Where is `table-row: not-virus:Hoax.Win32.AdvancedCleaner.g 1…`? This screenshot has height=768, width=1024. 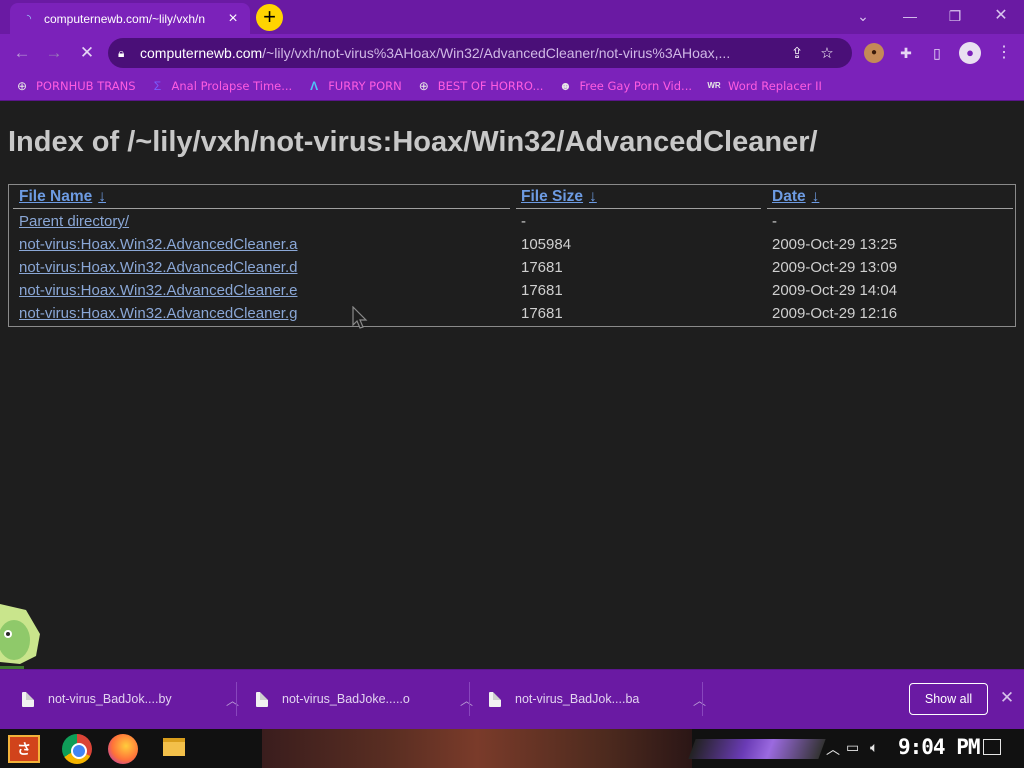 table-row: not-virus:Hoax.Win32.AdvancedCleaner.g 1… is located at coordinates (512, 313).